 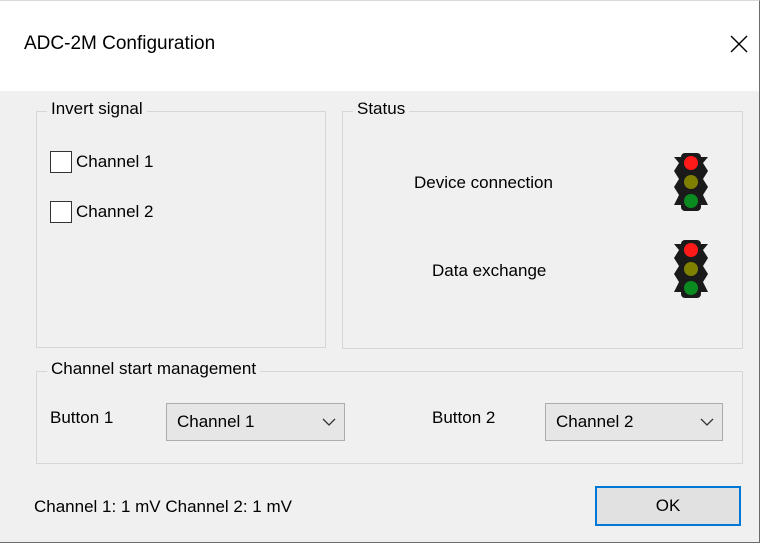 I want to click on button-1-select: Channel 1, so click(x=255, y=422).